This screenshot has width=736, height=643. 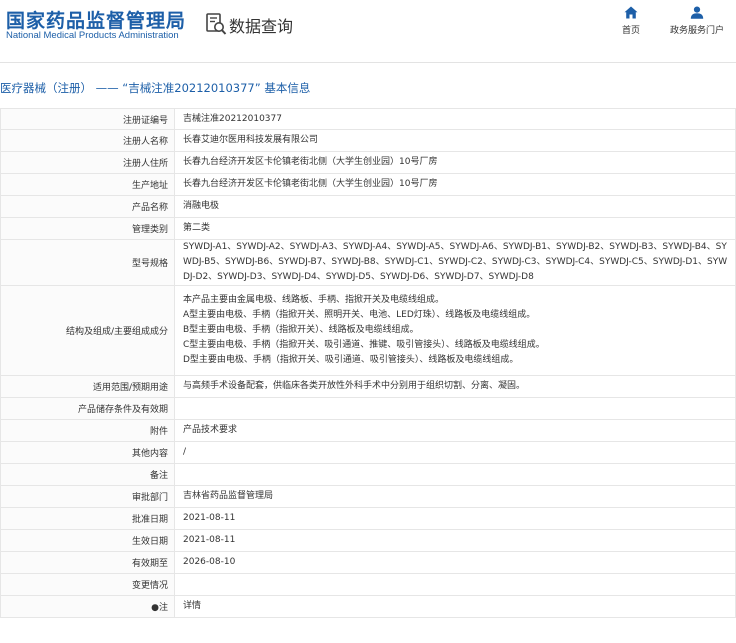 I want to click on info-row: 有效期至 2026-08-10, so click(x=368, y=562).